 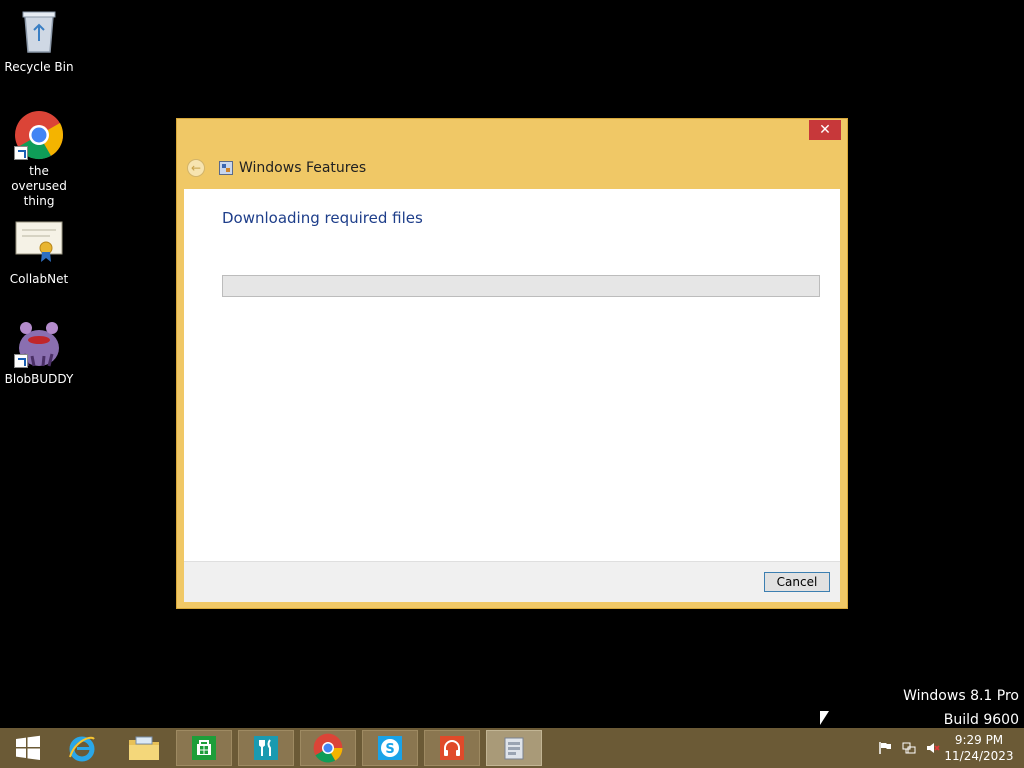 What do you see at coordinates (797, 582) in the screenshot?
I see `cancel-button: Cancel` at bounding box center [797, 582].